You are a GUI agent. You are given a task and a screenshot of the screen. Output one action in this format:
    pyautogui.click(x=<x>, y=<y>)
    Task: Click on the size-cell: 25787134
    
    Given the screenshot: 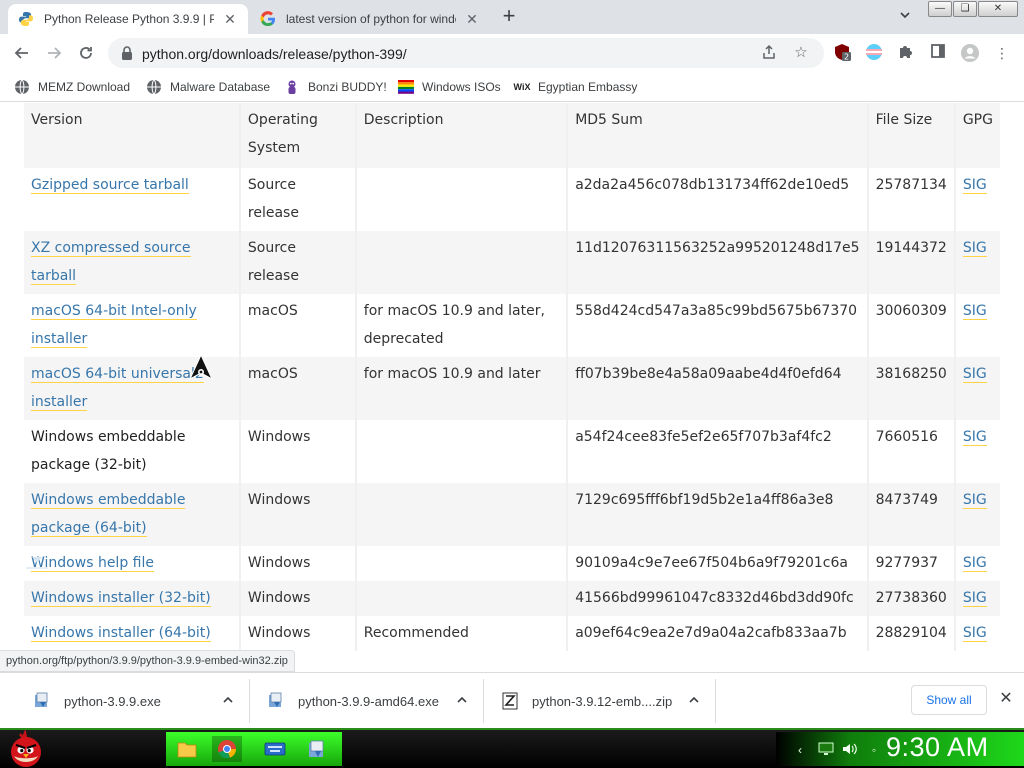 What is the action you would take?
    pyautogui.click(x=911, y=199)
    